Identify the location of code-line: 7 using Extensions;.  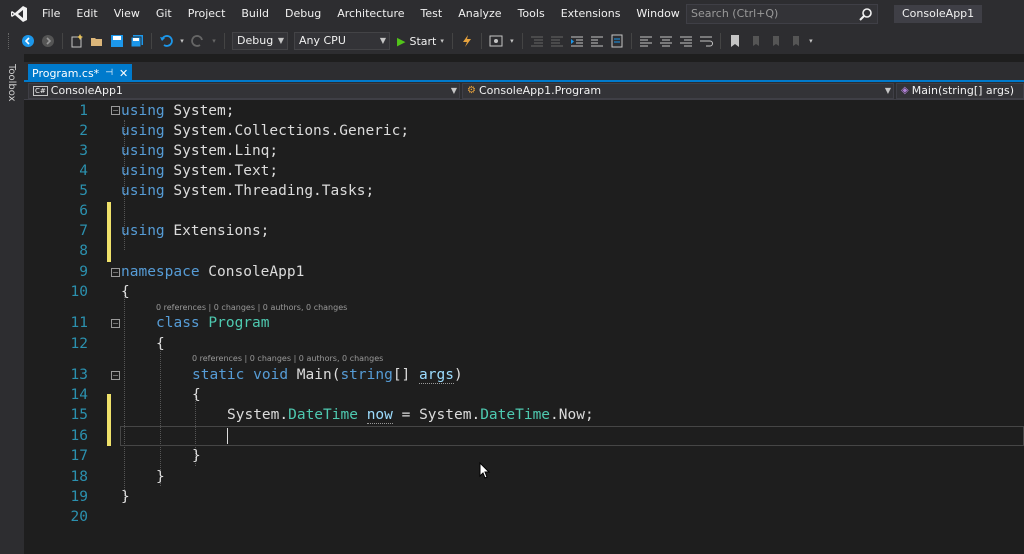
(524, 231).